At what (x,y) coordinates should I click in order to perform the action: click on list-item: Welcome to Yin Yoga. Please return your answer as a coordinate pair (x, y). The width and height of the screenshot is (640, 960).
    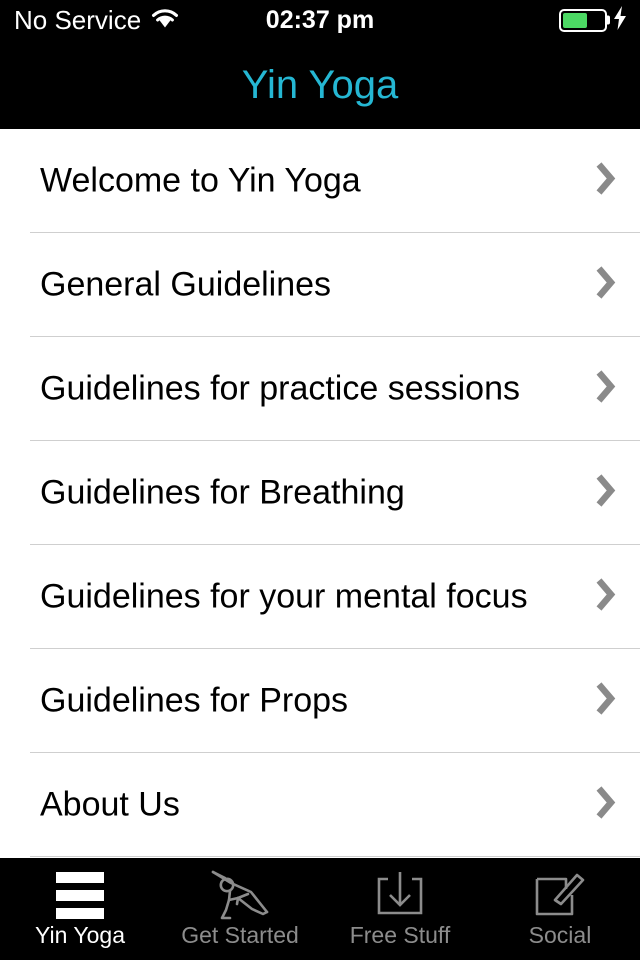
    Looking at the image, I should click on (320, 181).